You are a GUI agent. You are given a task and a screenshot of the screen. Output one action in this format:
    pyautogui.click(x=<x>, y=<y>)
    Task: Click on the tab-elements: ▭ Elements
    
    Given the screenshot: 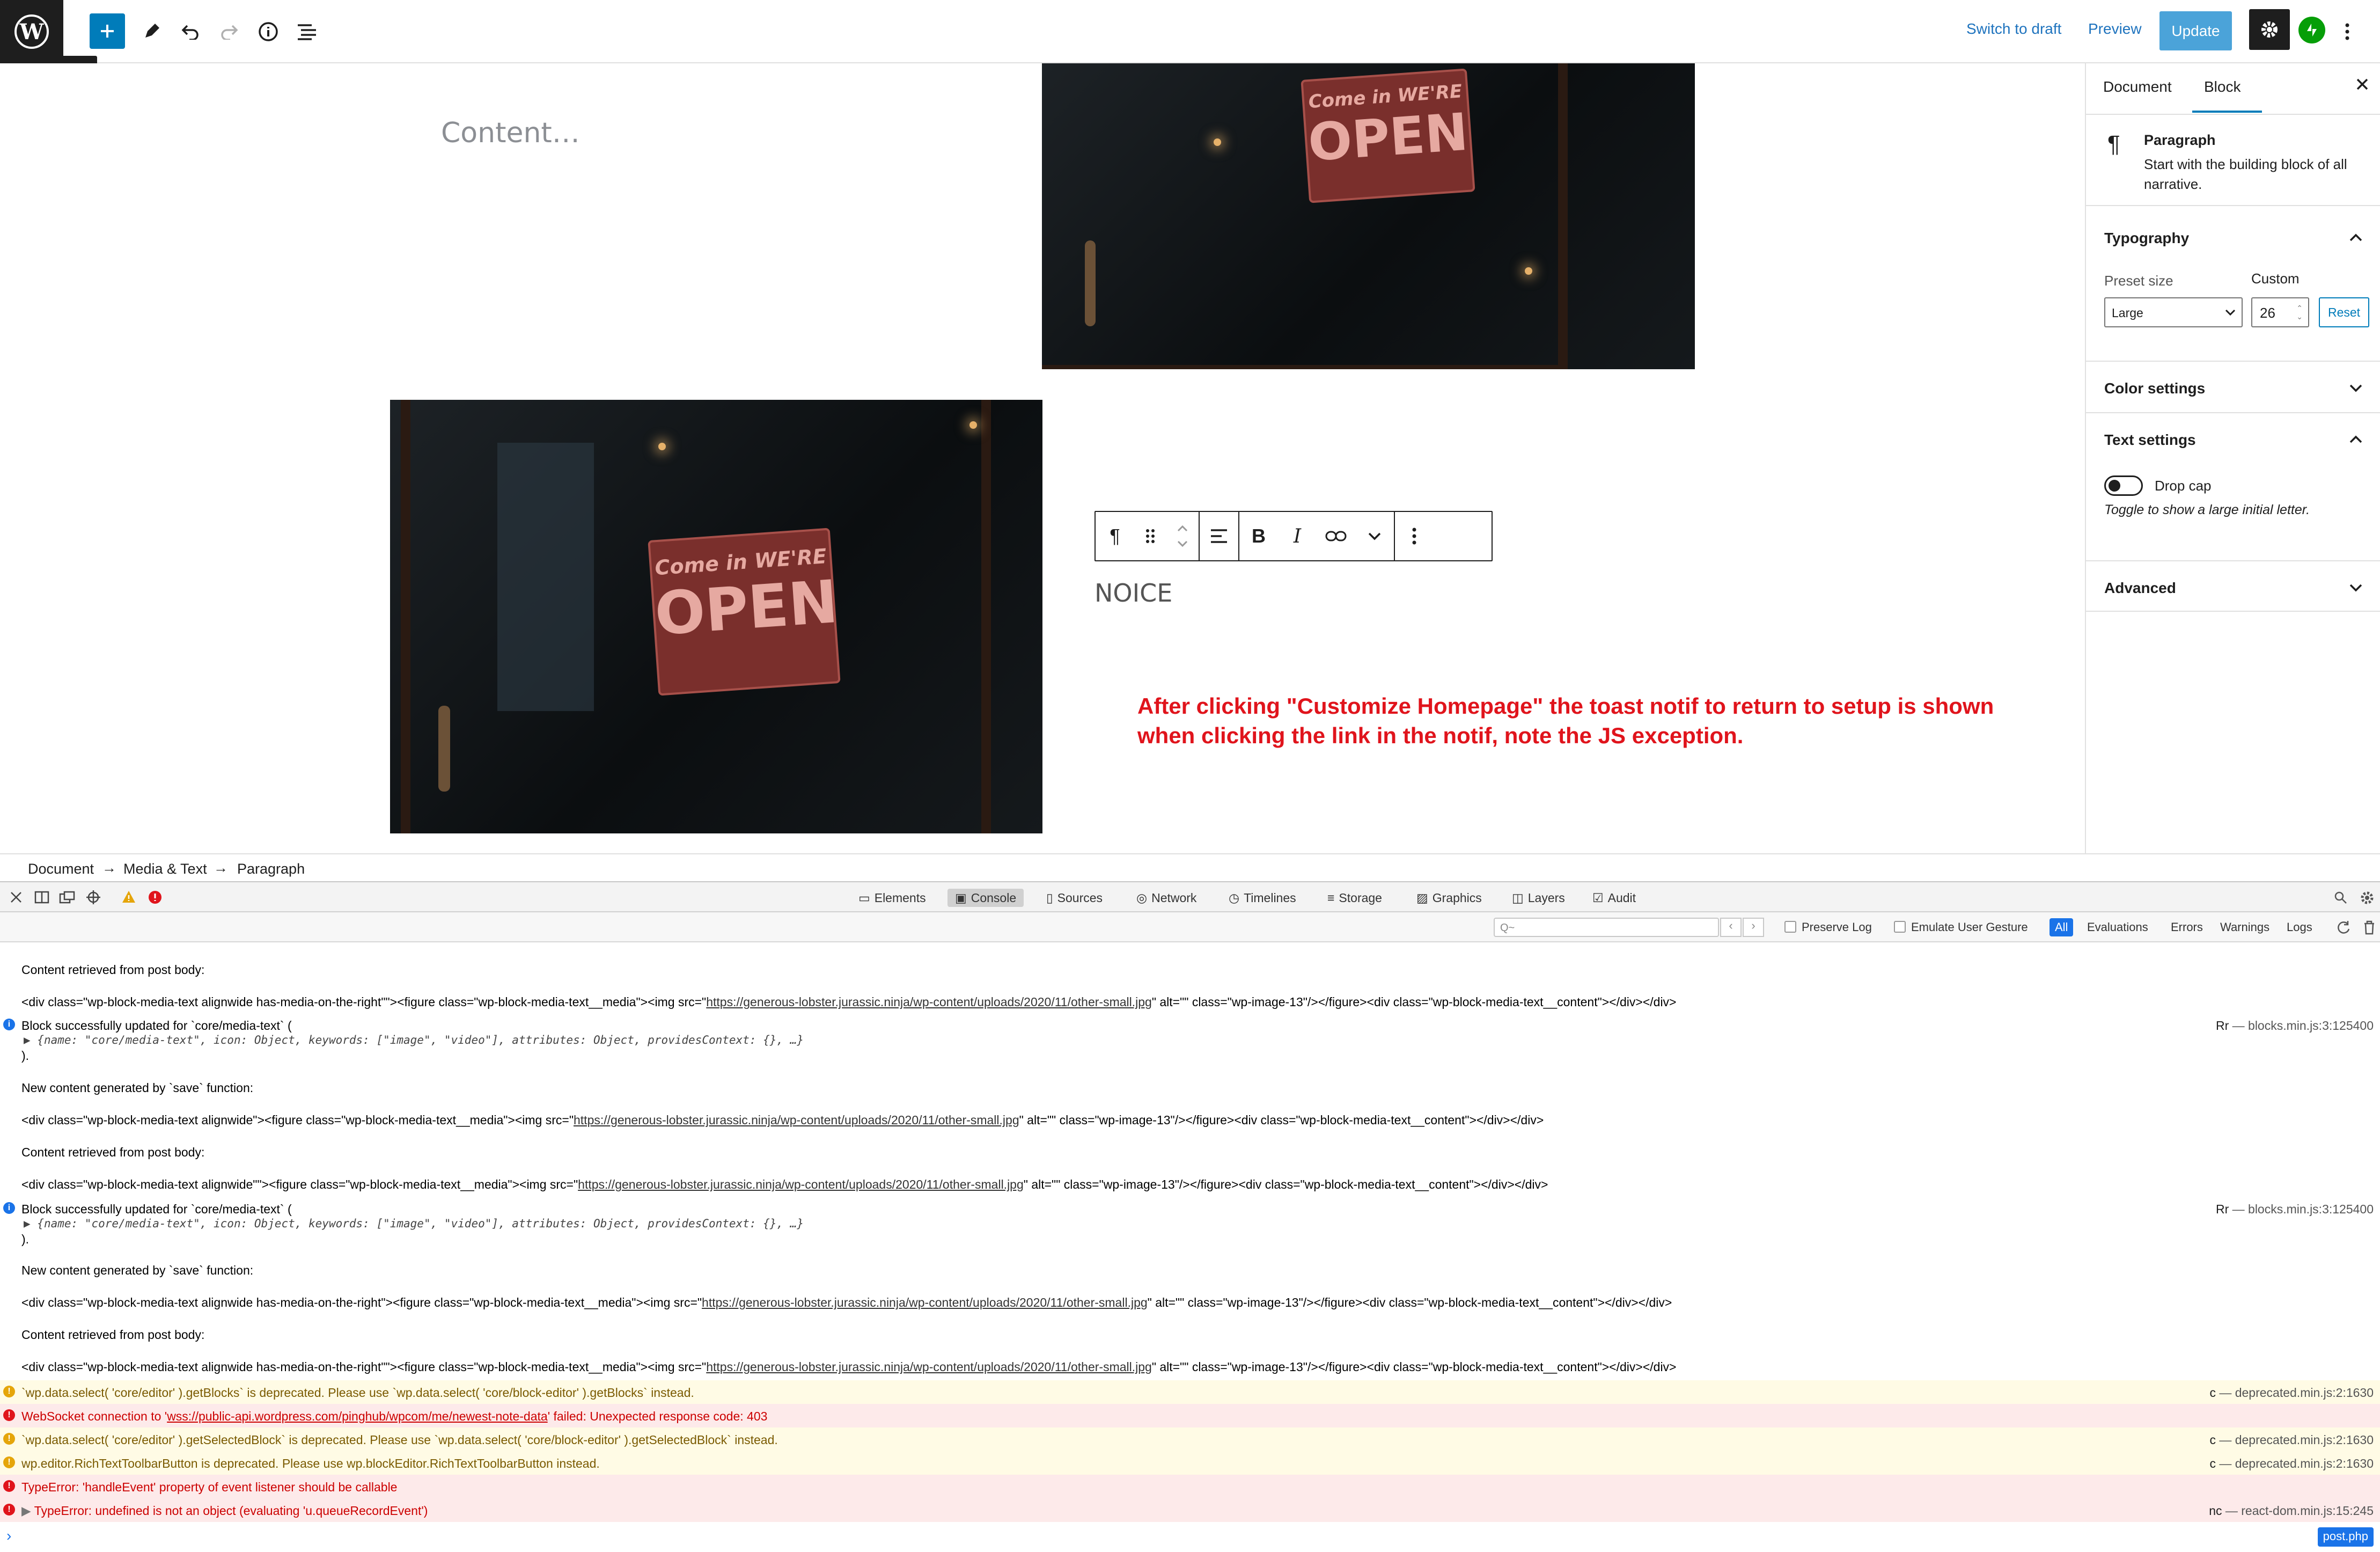 What is the action you would take?
    pyautogui.click(x=892, y=898)
    